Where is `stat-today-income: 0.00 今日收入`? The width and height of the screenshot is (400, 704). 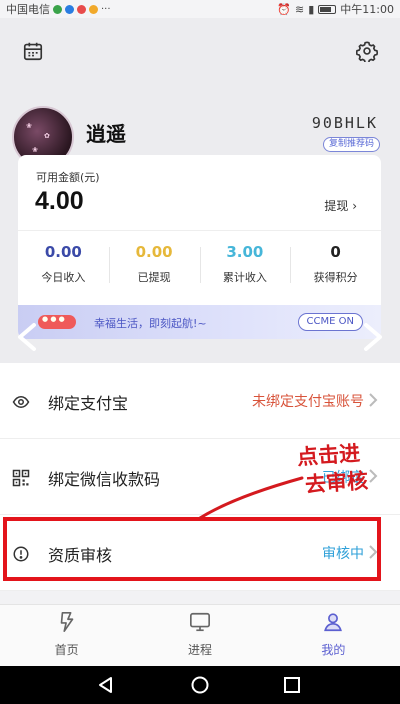
stat-today-income: 0.00 今日收入 is located at coordinates (63, 269).